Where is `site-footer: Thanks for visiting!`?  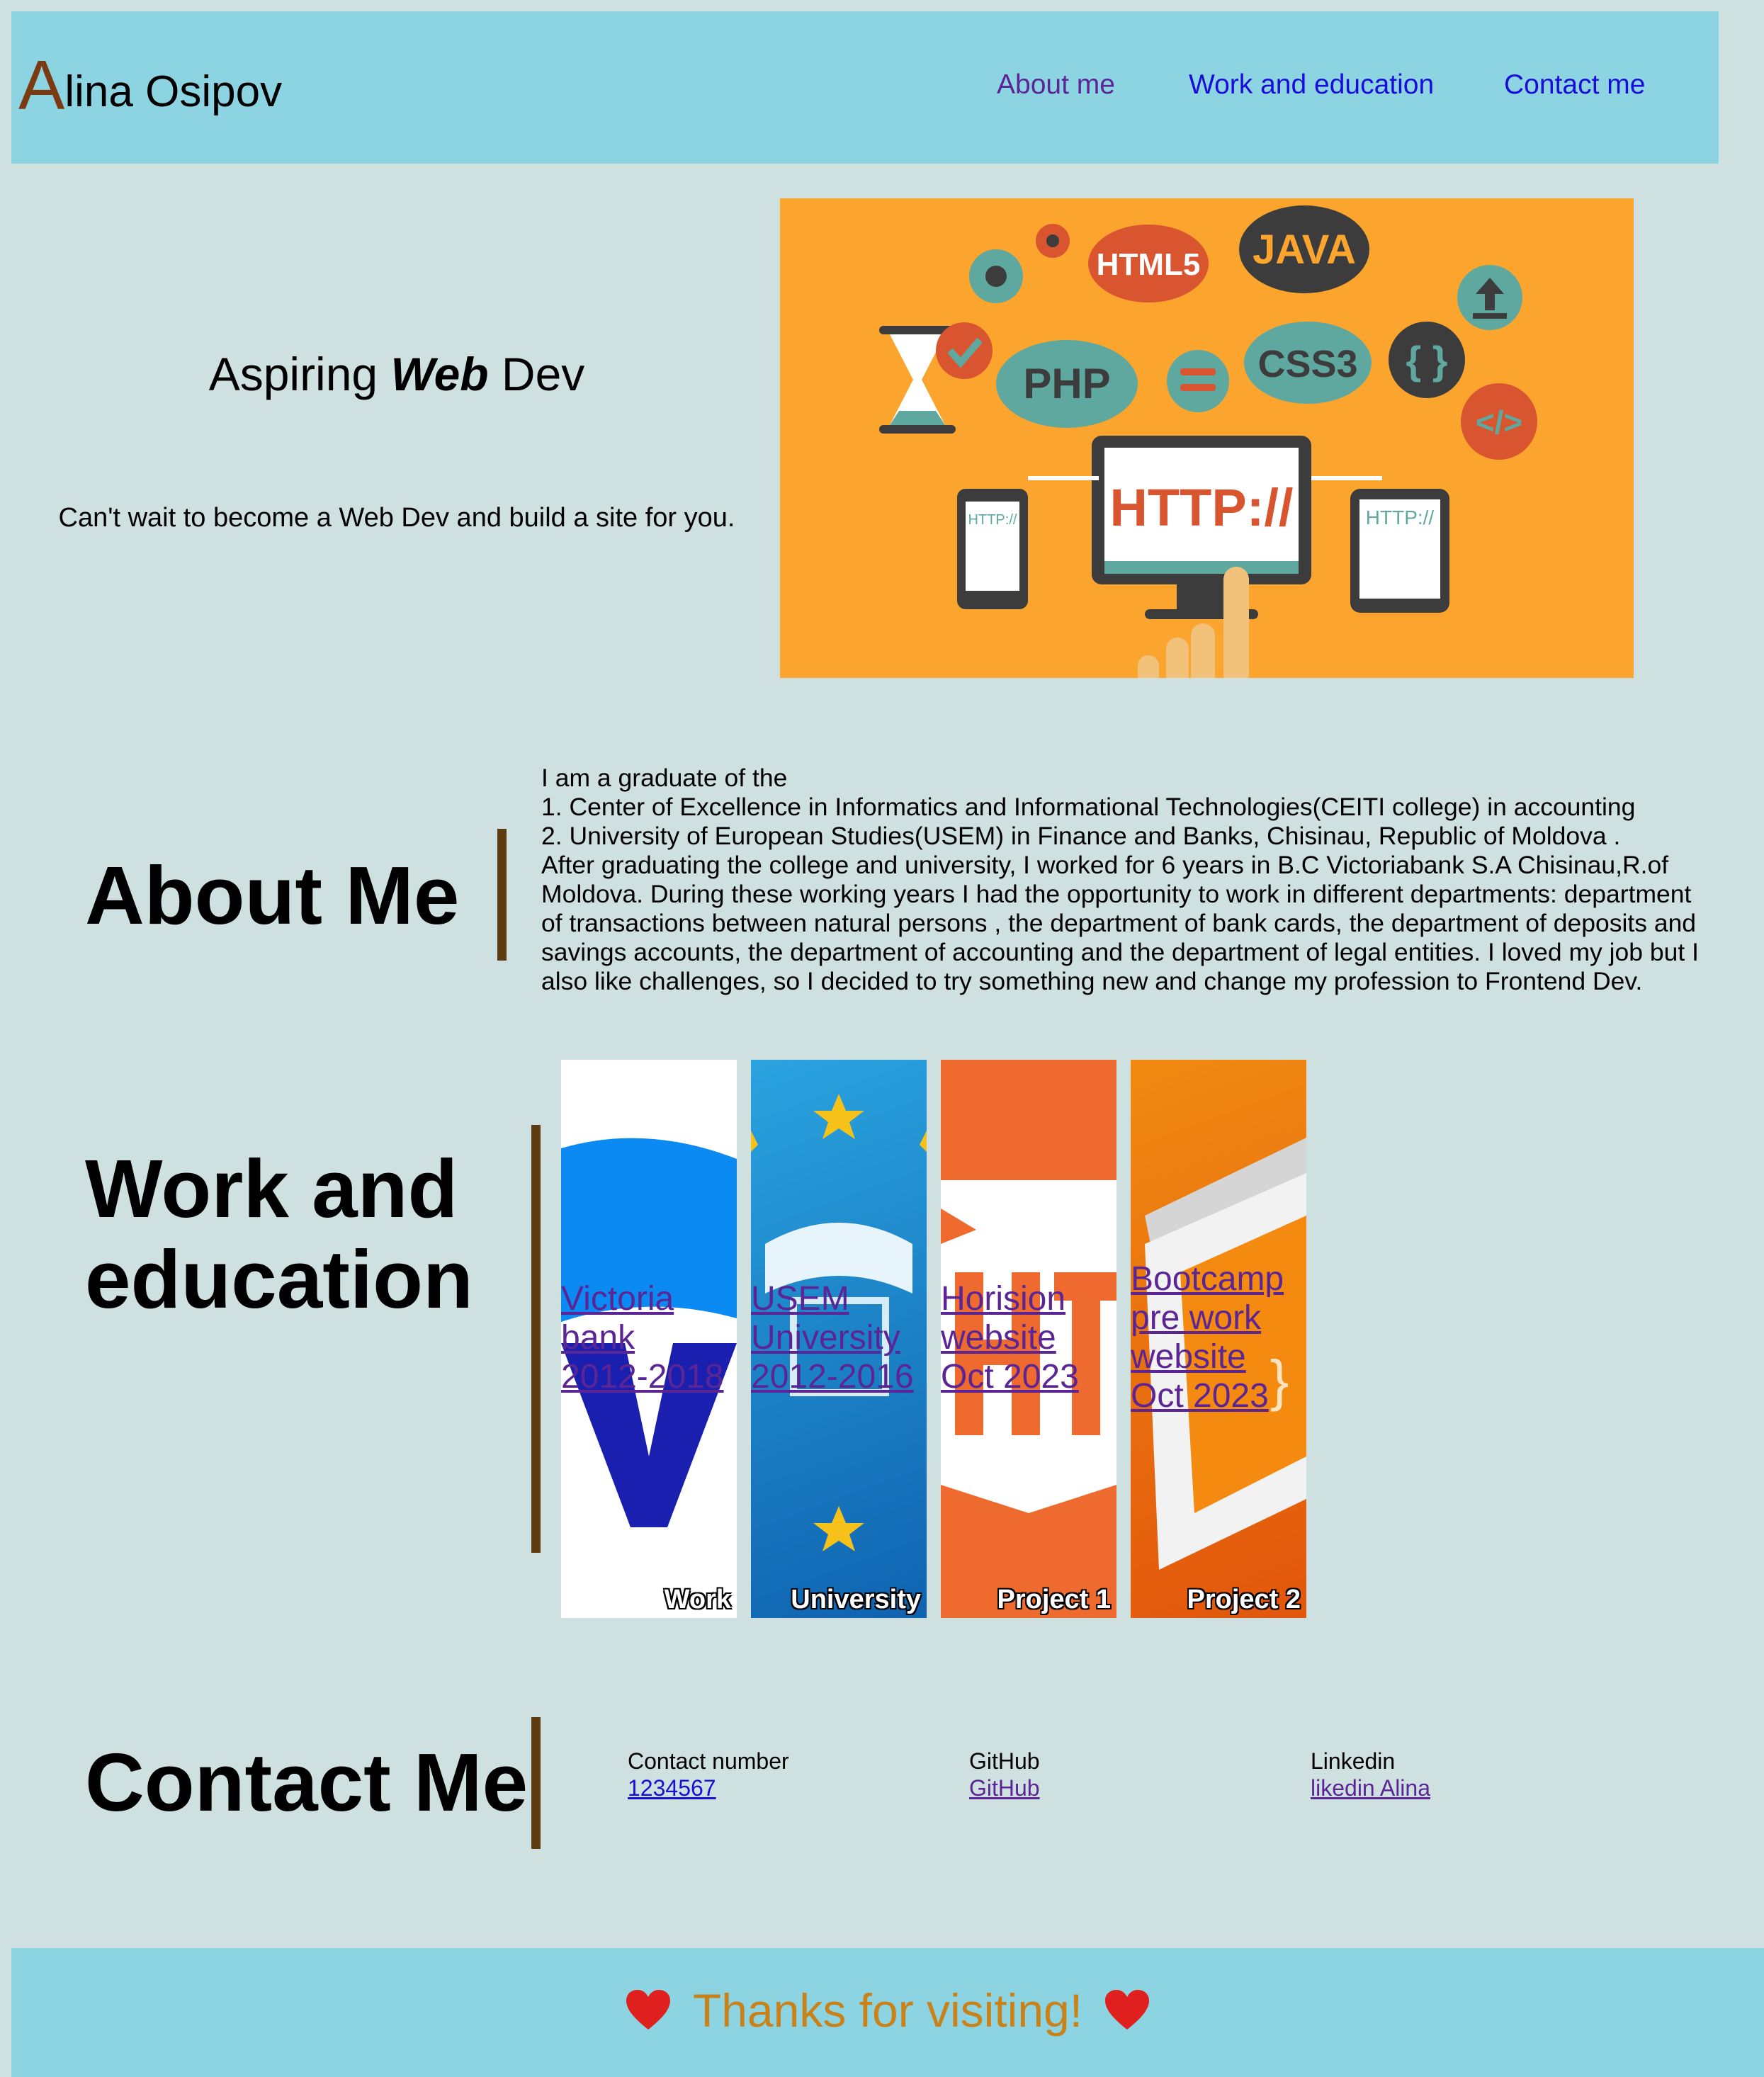 site-footer: Thanks for visiting! is located at coordinates (887, 2012).